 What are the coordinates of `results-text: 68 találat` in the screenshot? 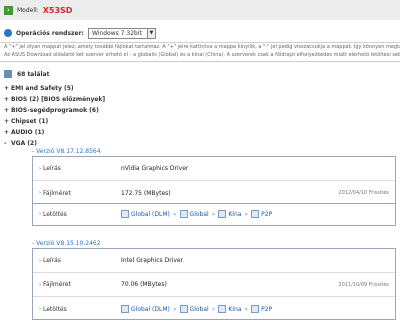 It's located at (33, 74).